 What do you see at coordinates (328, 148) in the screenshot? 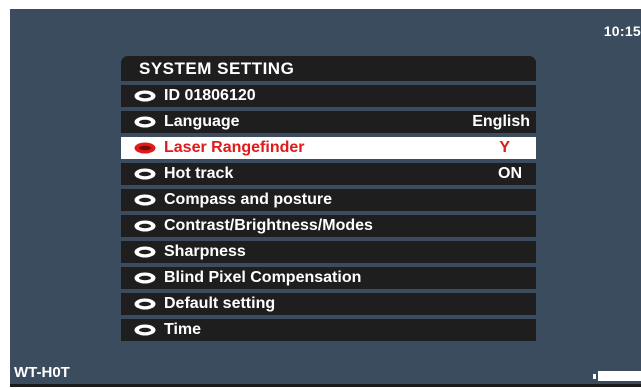
I see `menu-item-laser-rangefinder: Laser Rangefinder Y` at bounding box center [328, 148].